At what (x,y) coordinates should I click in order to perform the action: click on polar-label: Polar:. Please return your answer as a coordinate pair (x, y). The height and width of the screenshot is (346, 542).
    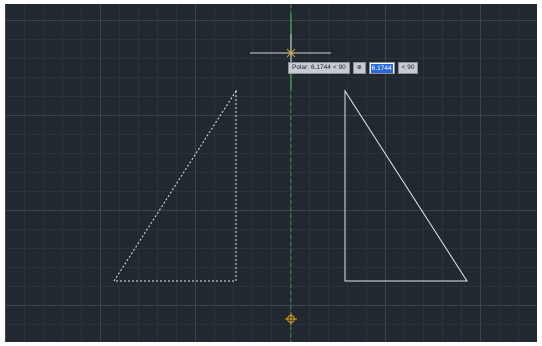
    Looking at the image, I should click on (300, 67).